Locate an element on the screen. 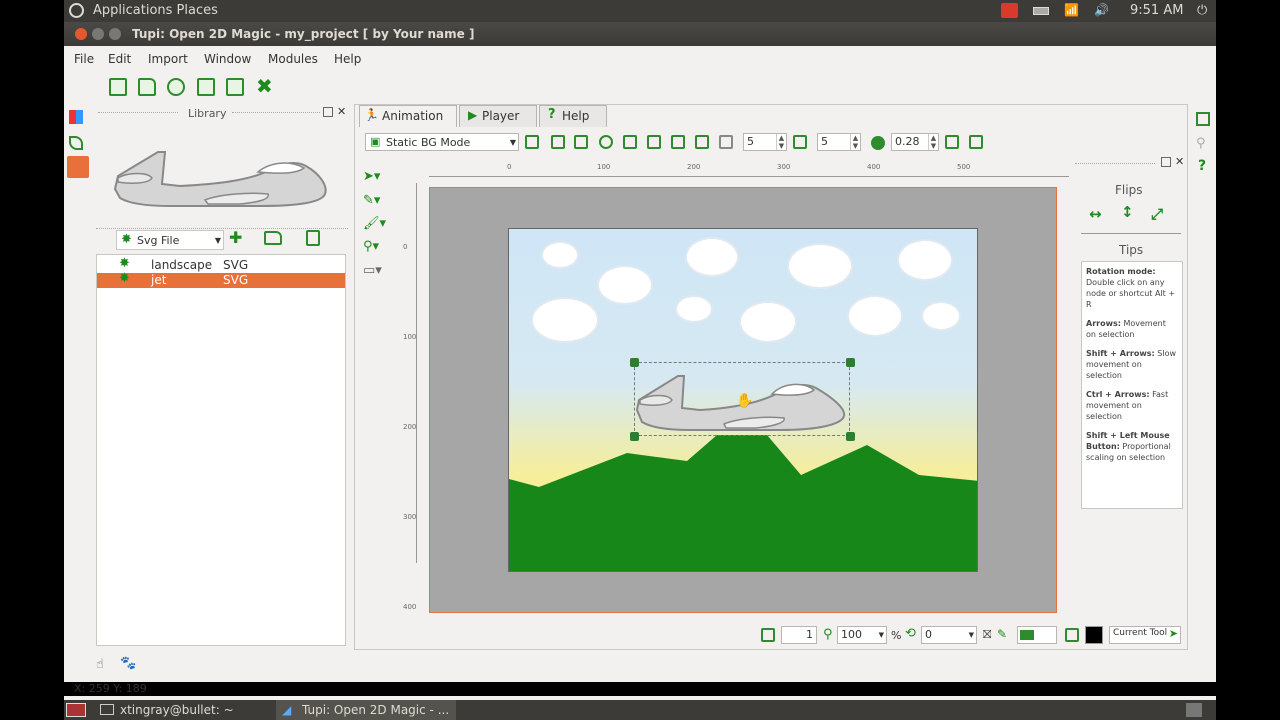  flip-vertical-icon: ↕ is located at coordinates (1127, 212).